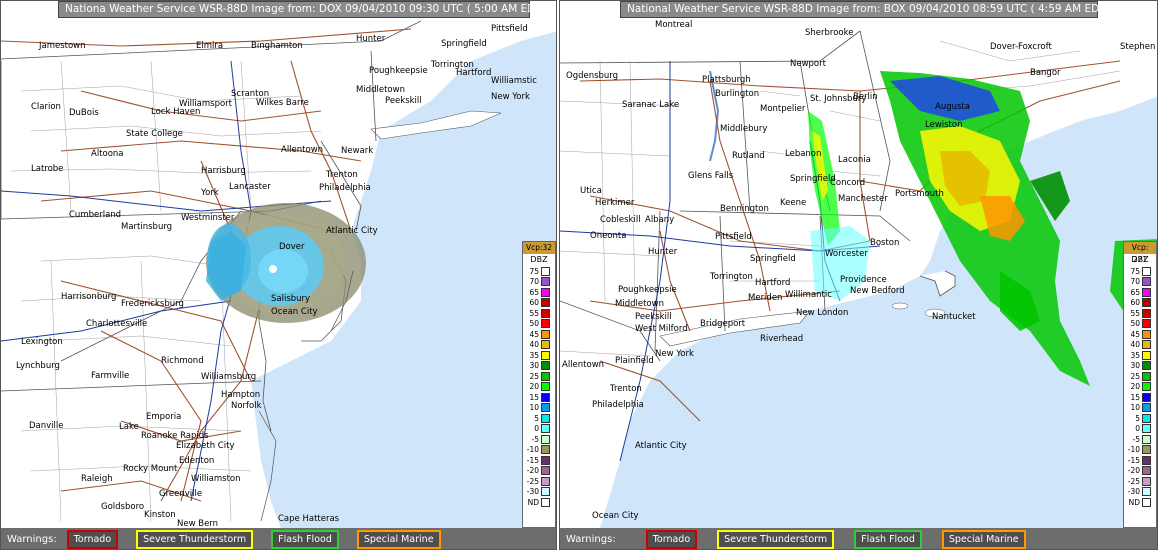 The height and width of the screenshot is (550, 1158). I want to click on city-label: Hampton, so click(240, 395).